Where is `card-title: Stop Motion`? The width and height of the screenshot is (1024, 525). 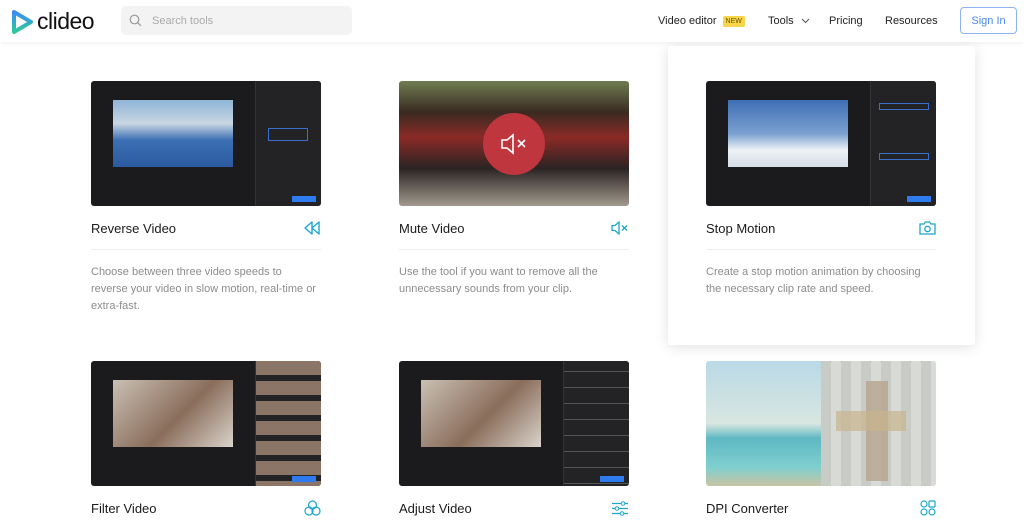
card-title: Stop Motion is located at coordinates (741, 228).